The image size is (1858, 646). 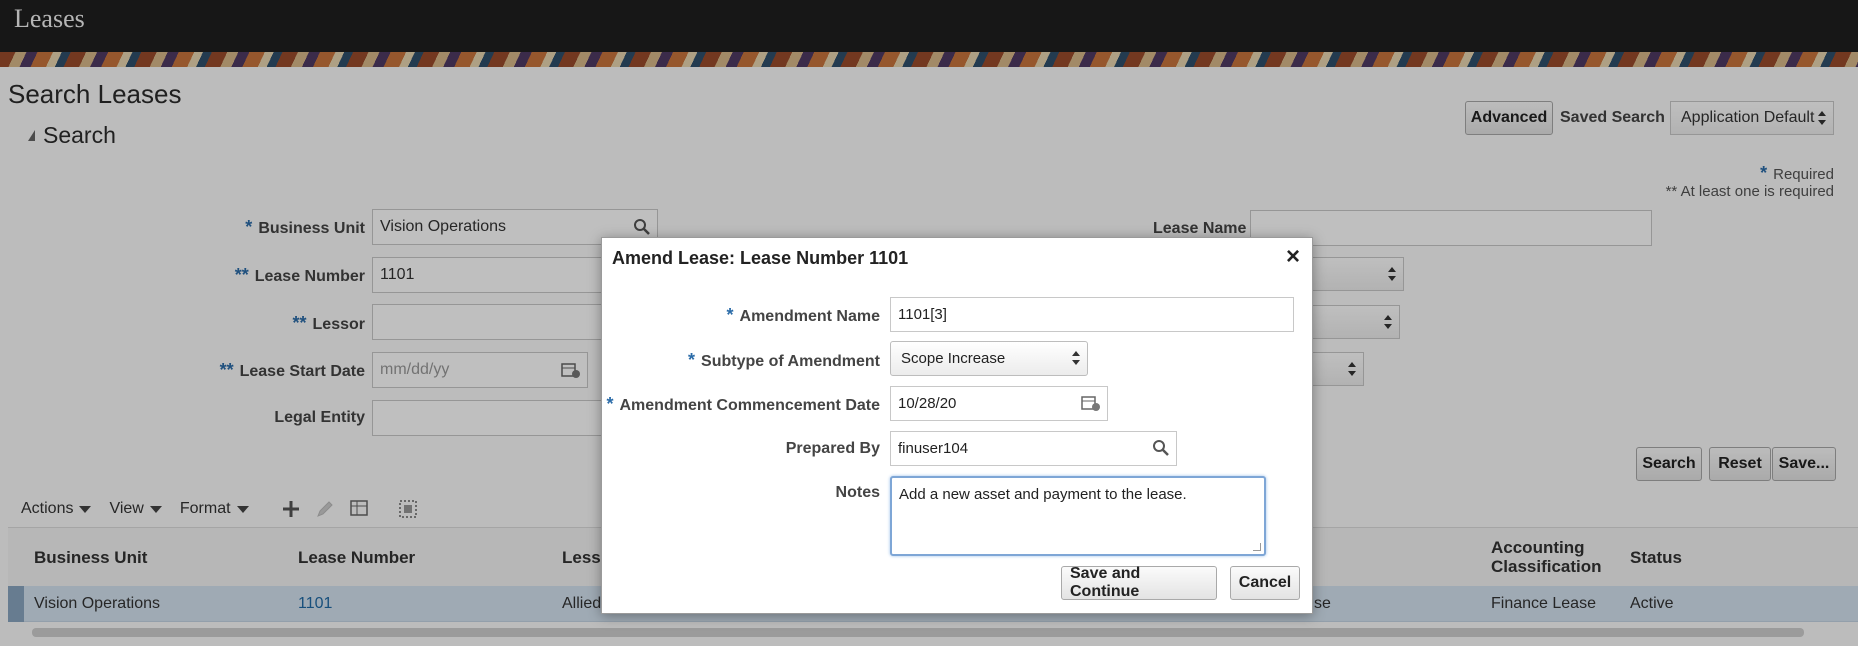 I want to click on amendment-name-value: 1101[3], so click(x=922, y=314).